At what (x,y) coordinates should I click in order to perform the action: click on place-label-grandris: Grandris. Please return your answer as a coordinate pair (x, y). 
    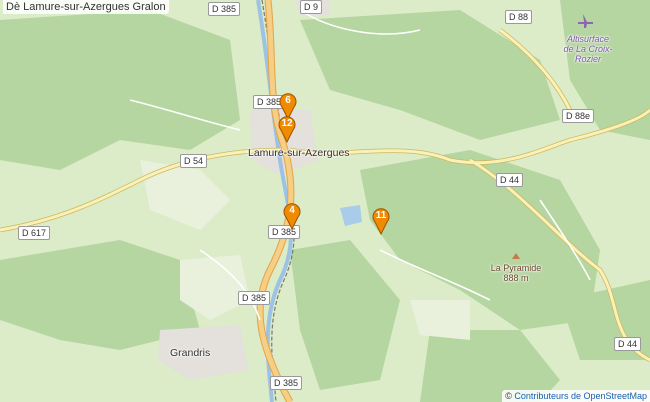
    Looking at the image, I should click on (190, 353).